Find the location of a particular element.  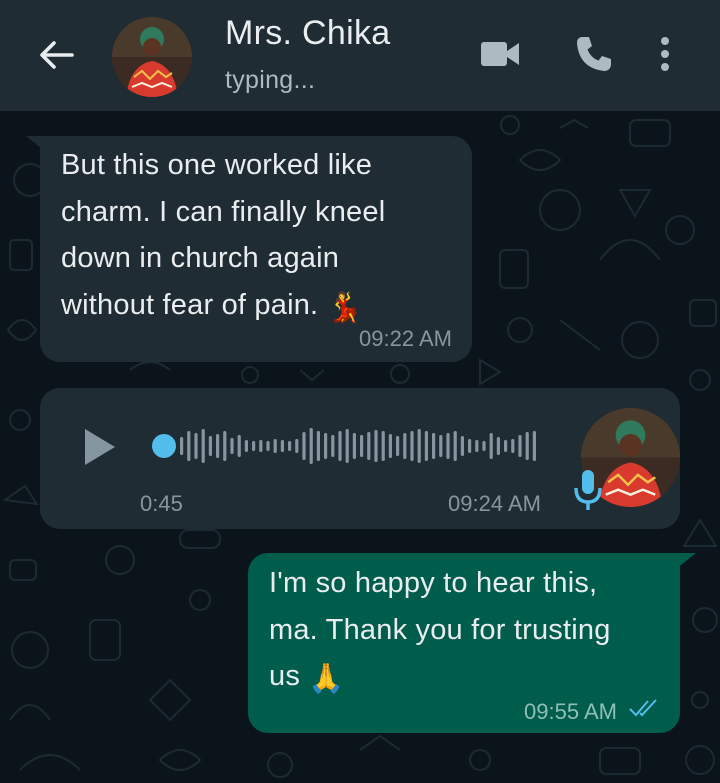

audio-waveform is located at coordinates (346, 446).